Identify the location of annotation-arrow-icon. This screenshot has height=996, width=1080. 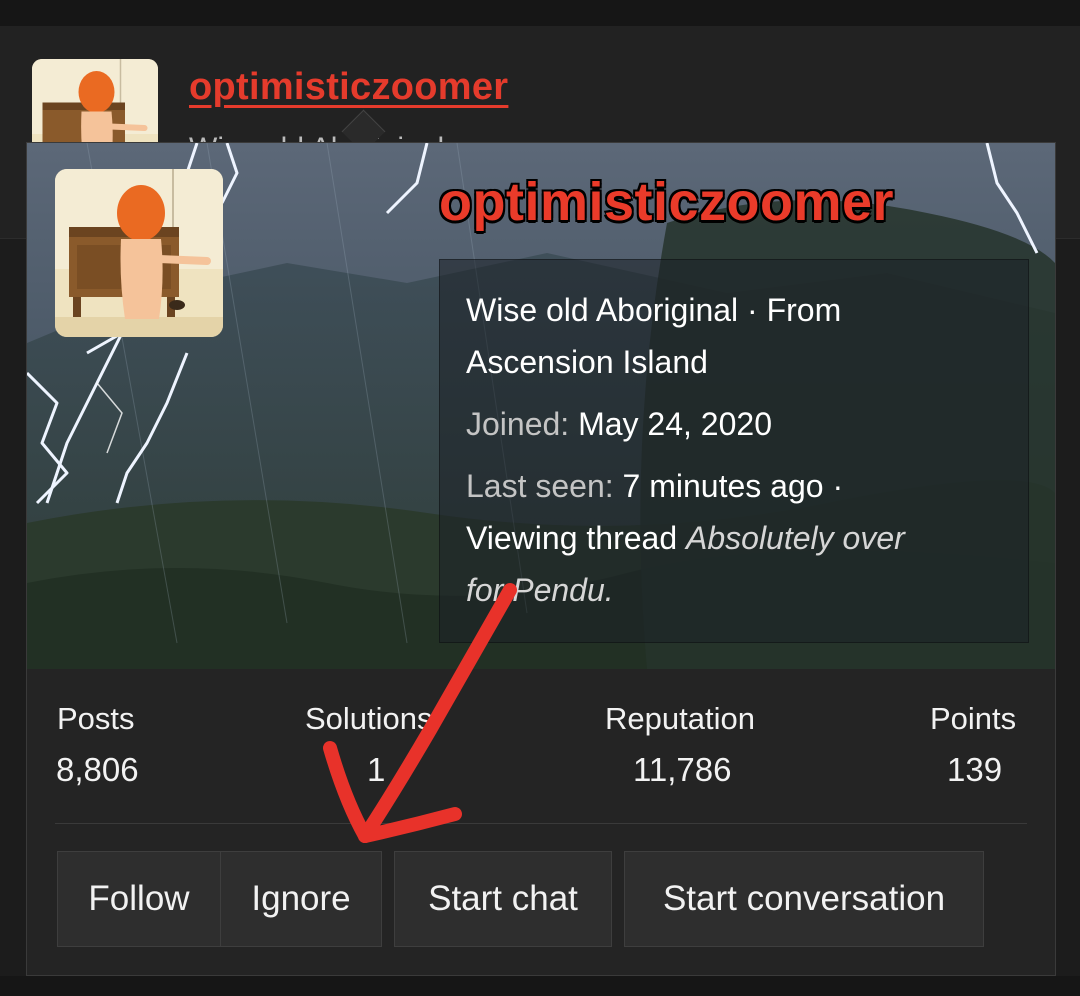
(420, 713).